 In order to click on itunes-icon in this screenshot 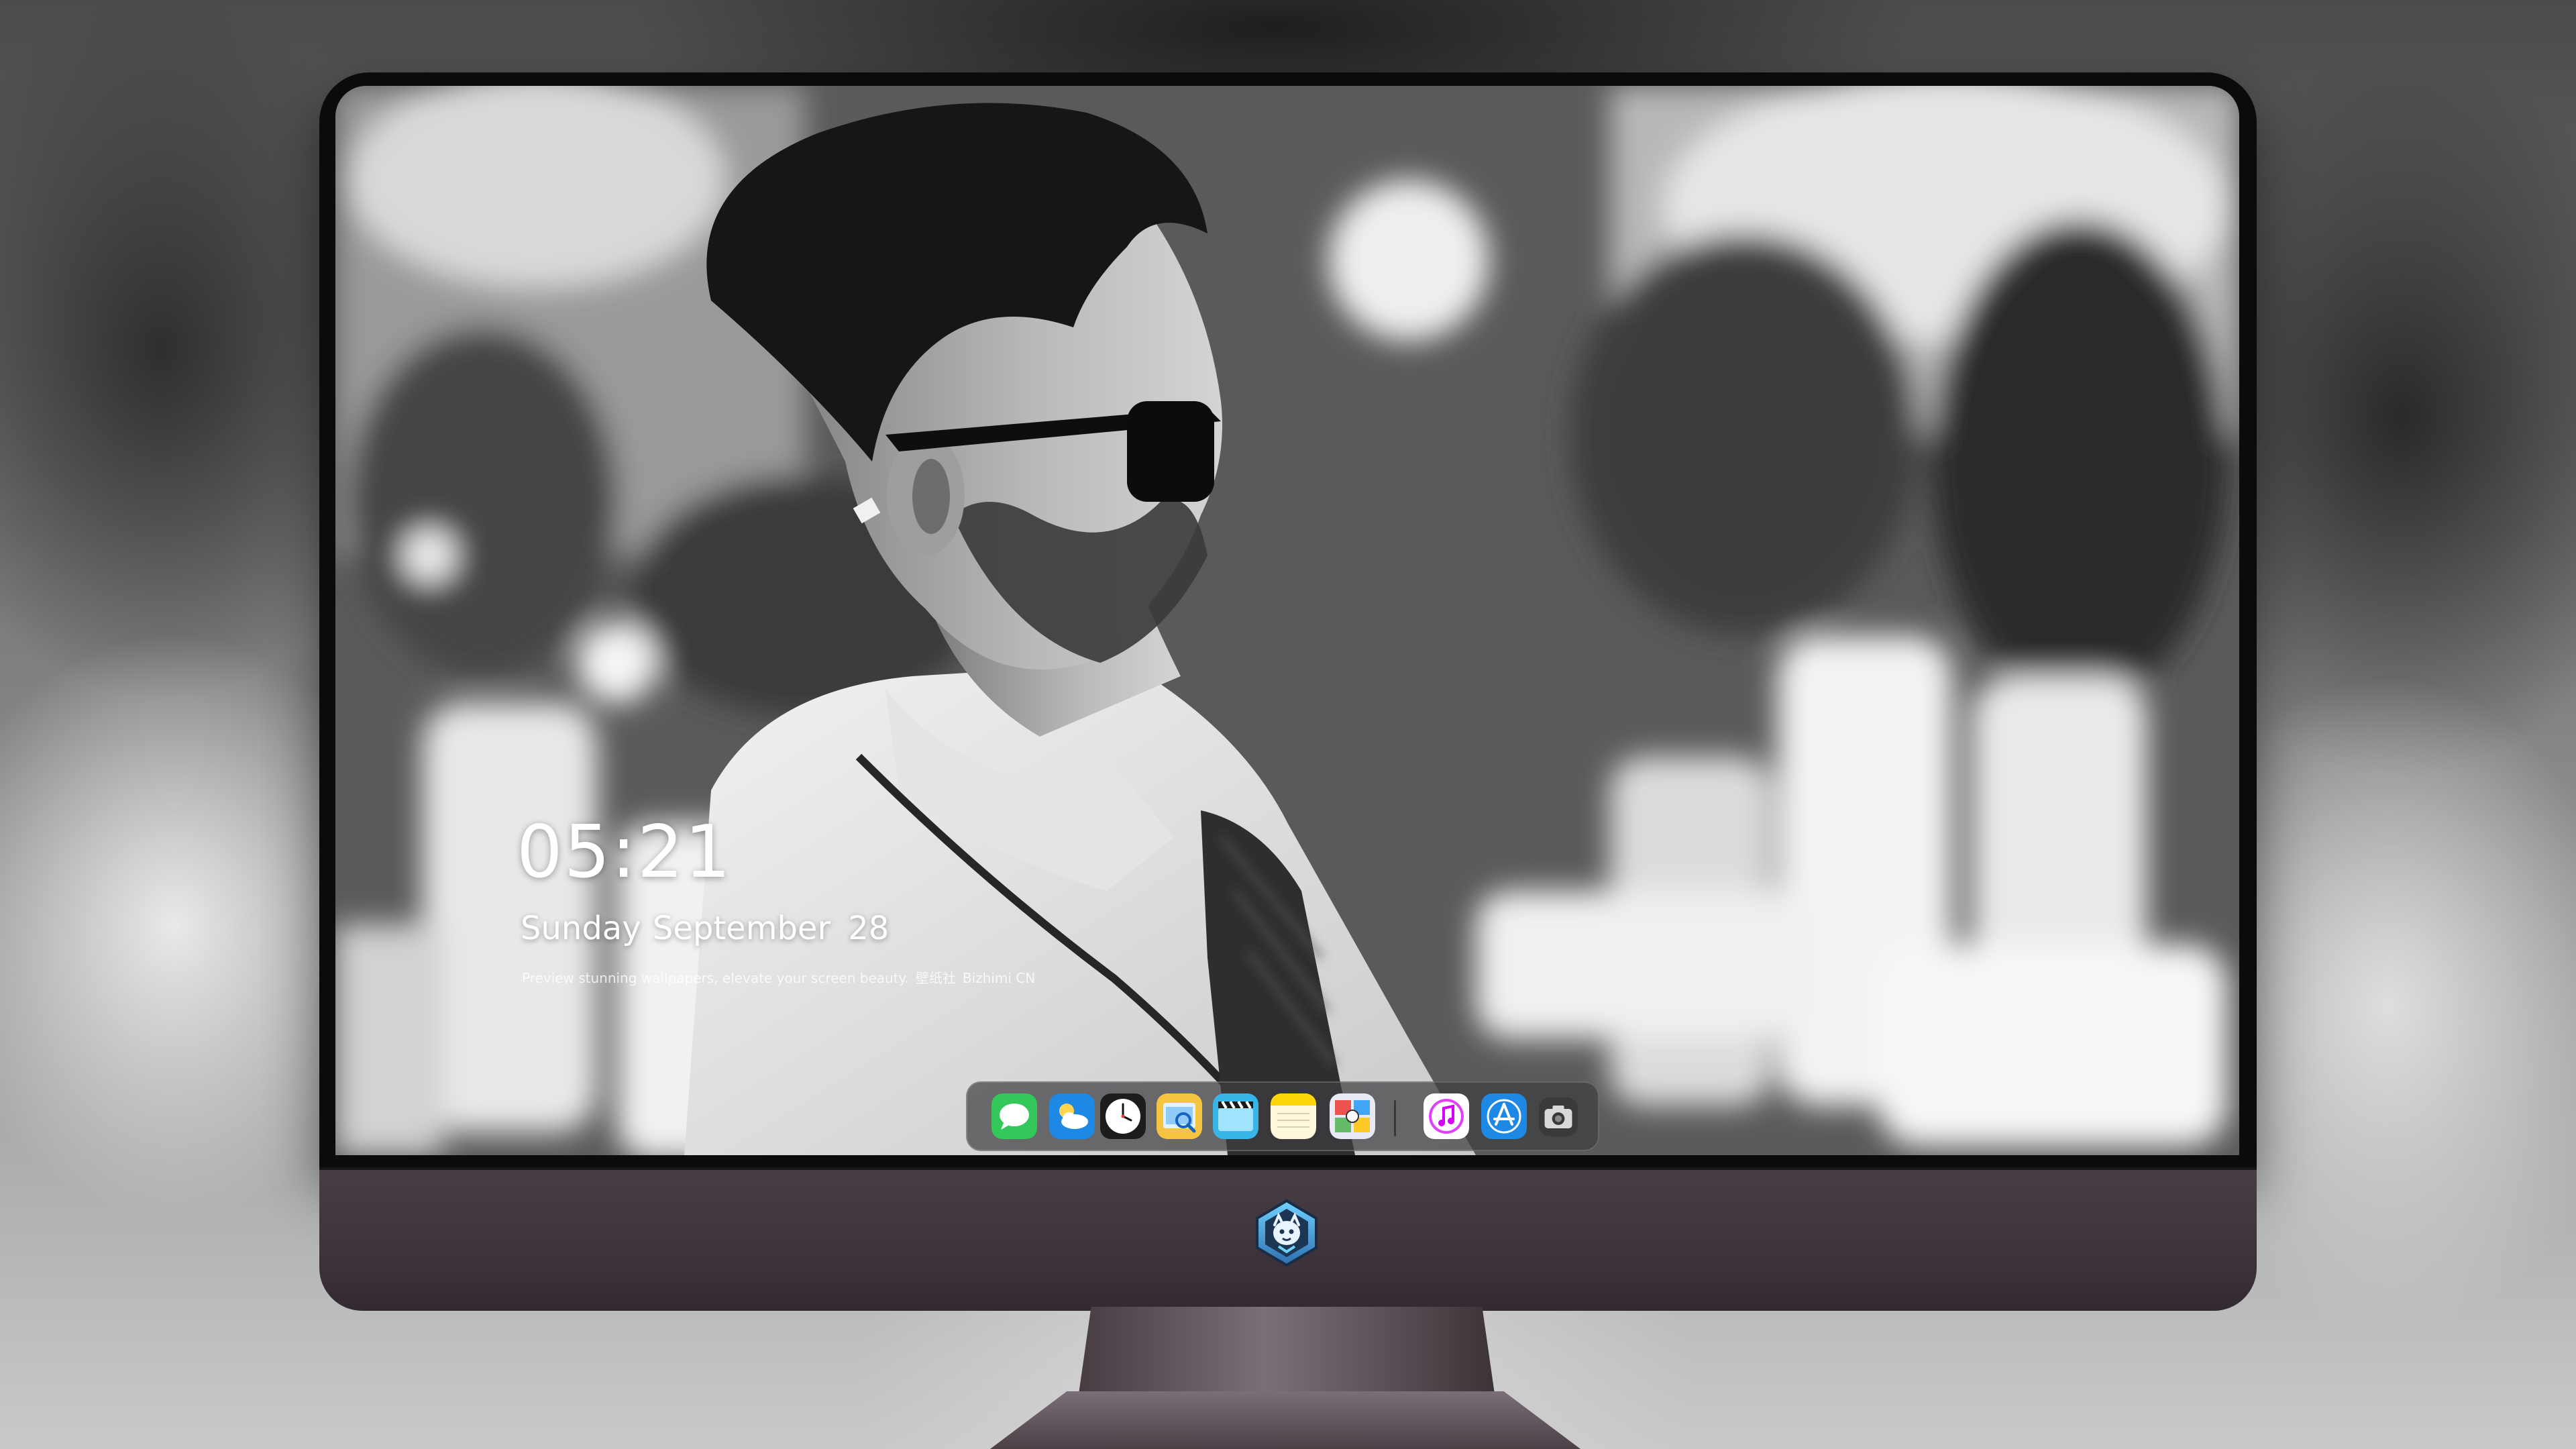, I will do `click(1446, 1116)`.